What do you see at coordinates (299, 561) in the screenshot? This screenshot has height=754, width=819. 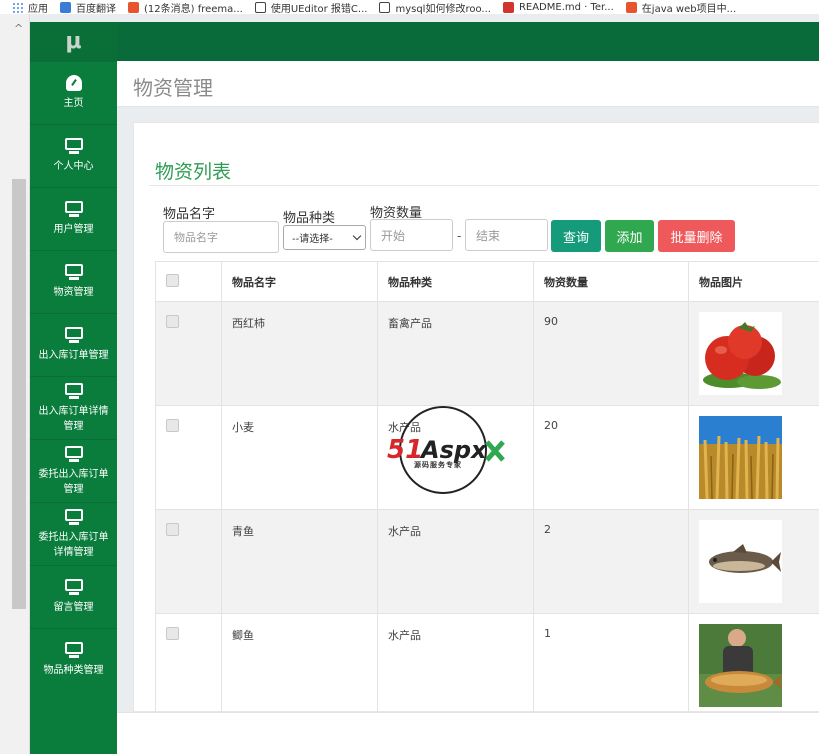 I see `item-name: 青鱼` at bounding box center [299, 561].